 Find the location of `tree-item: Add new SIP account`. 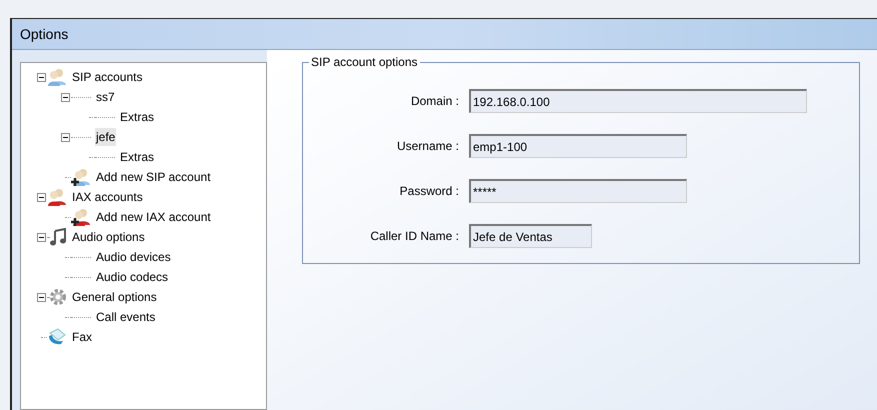

tree-item: Add new SIP account is located at coordinates (153, 177).